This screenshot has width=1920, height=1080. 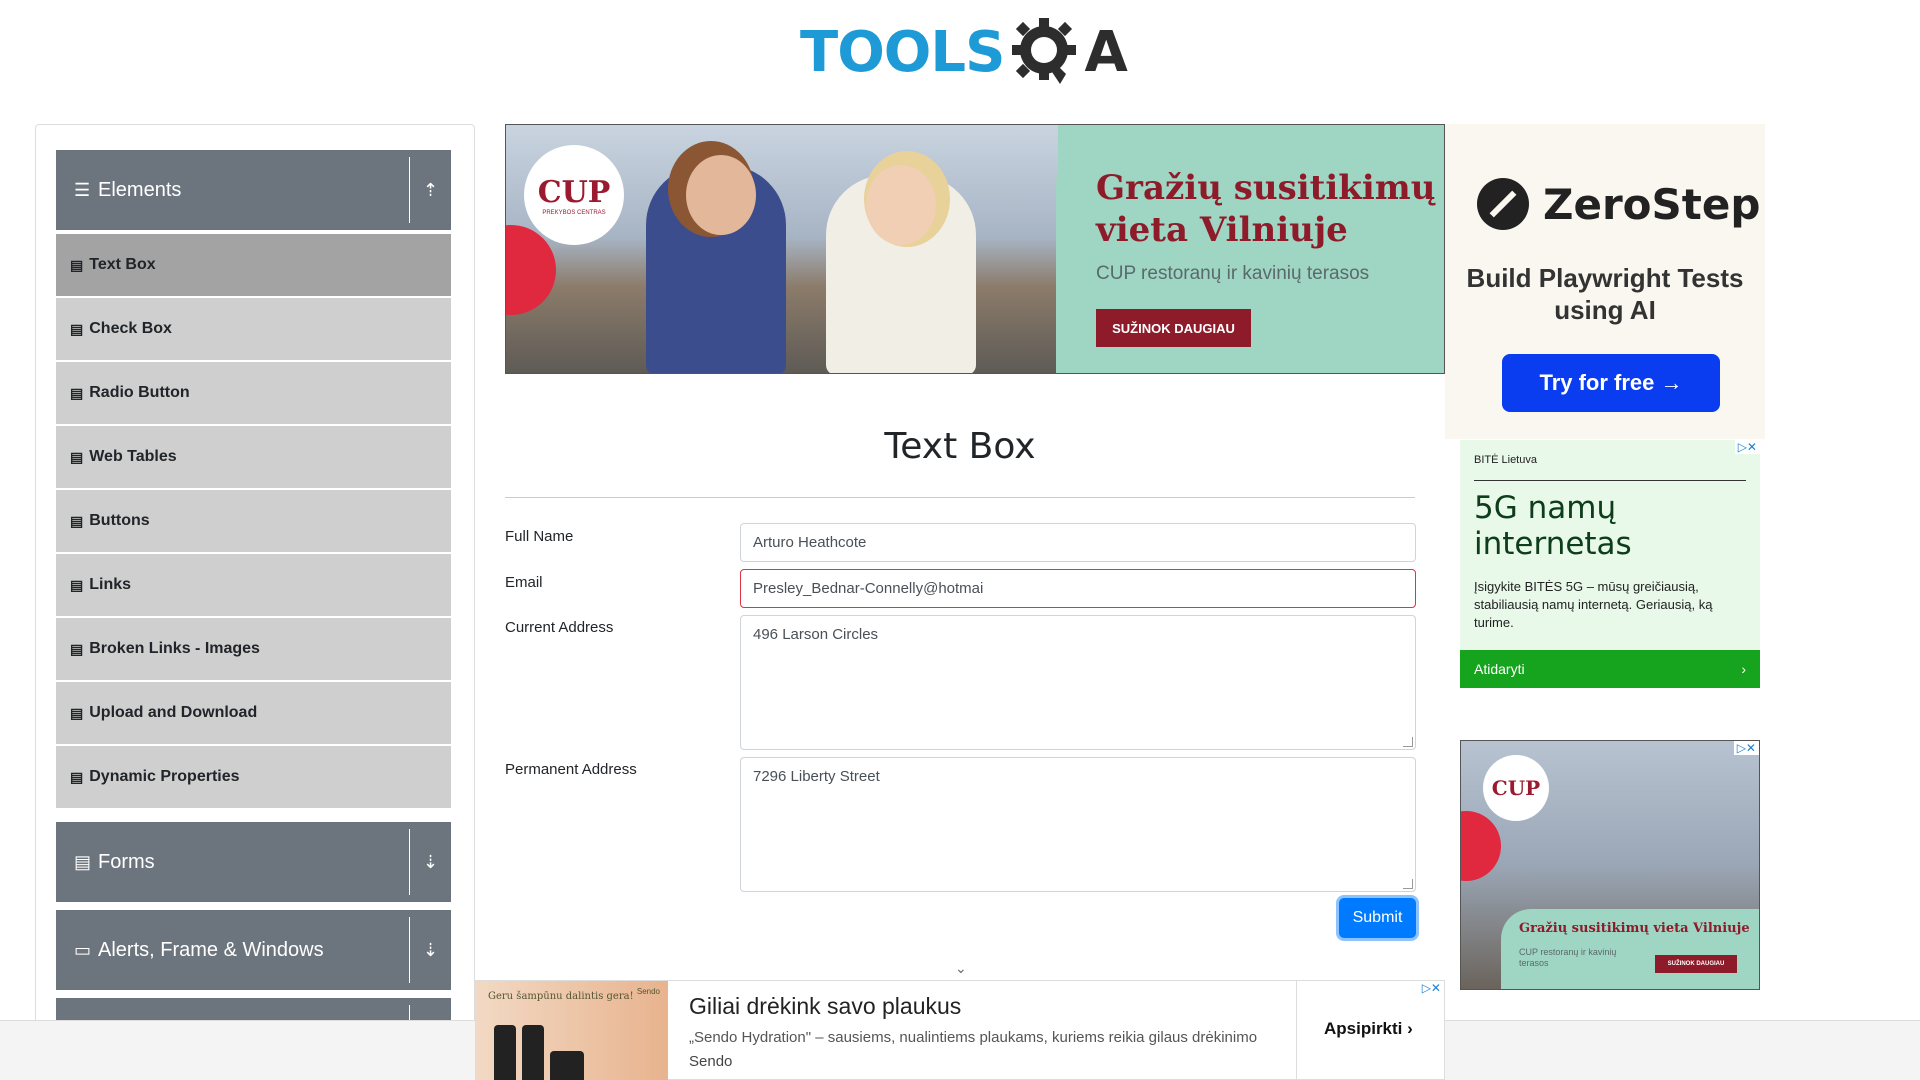 I want to click on try-for-free-button: Try for free →, so click(x=1611, y=383).